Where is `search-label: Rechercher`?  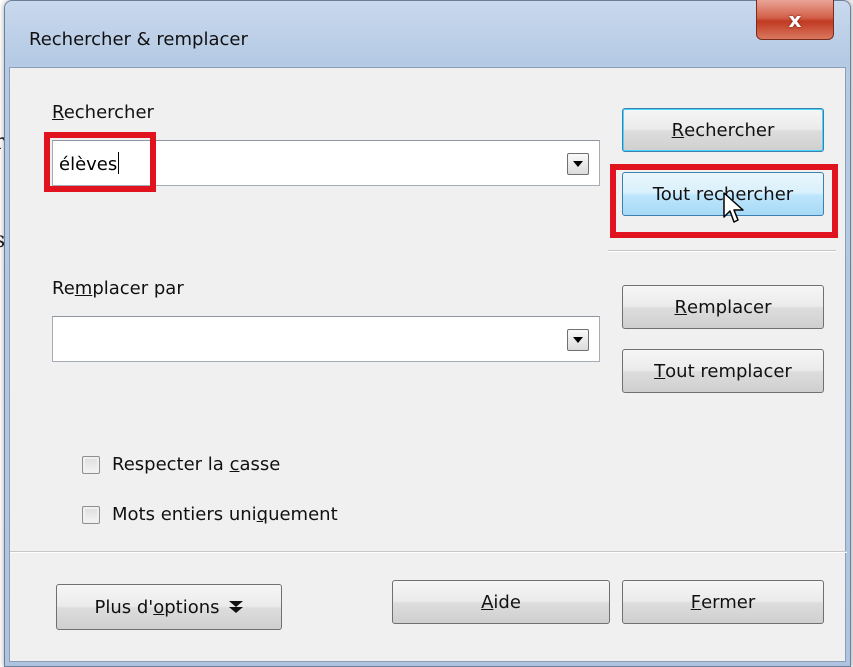 search-label: Rechercher is located at coordinates (103, 112).